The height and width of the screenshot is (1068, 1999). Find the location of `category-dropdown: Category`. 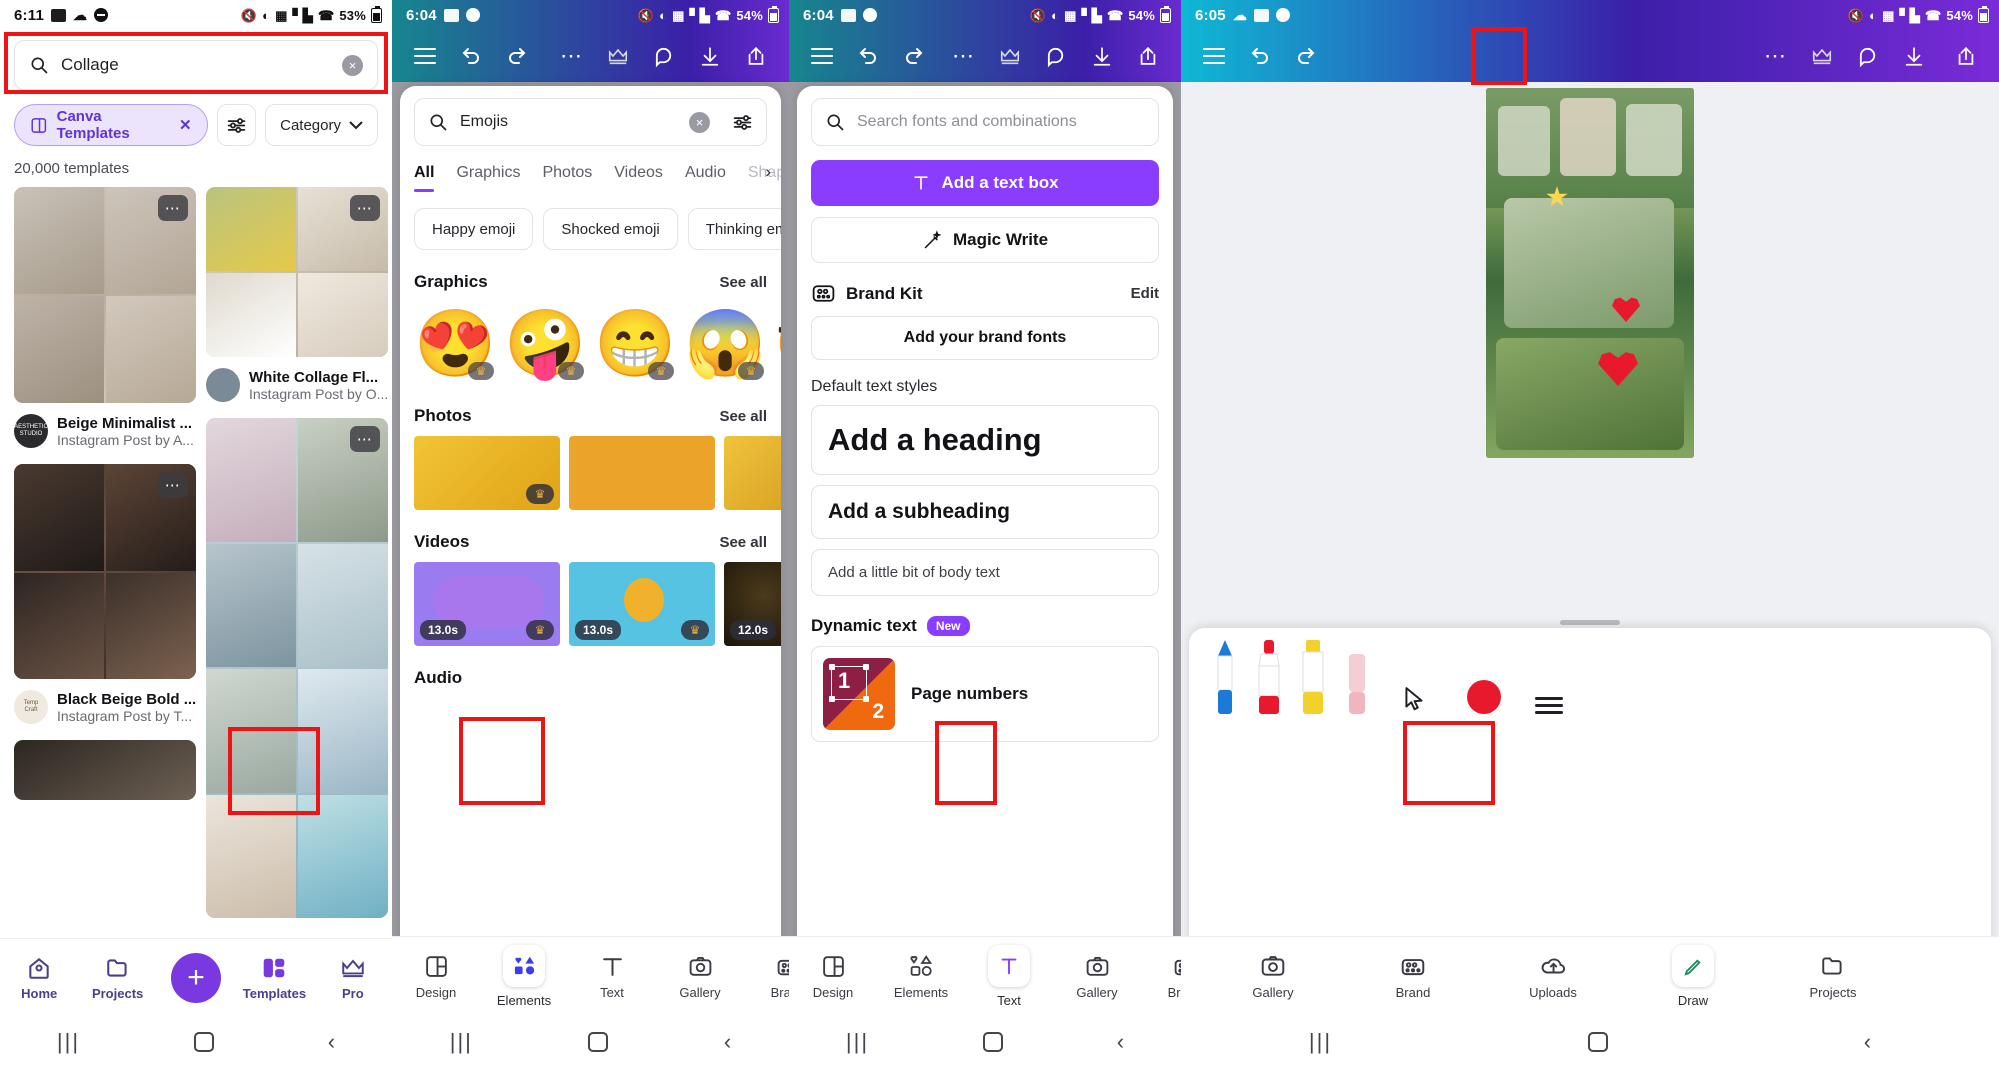

category-dropdown: Category is located at coordinates (321, 125).